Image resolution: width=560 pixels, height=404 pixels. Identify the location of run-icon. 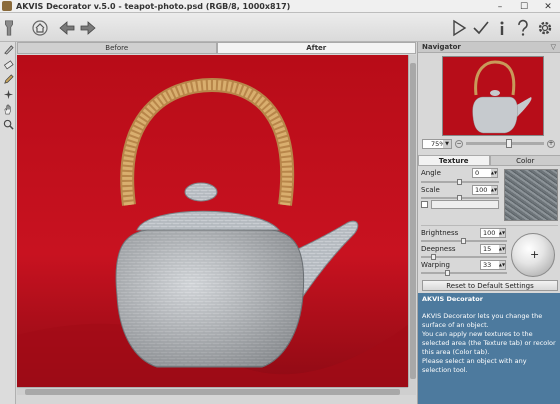
(459, 28).